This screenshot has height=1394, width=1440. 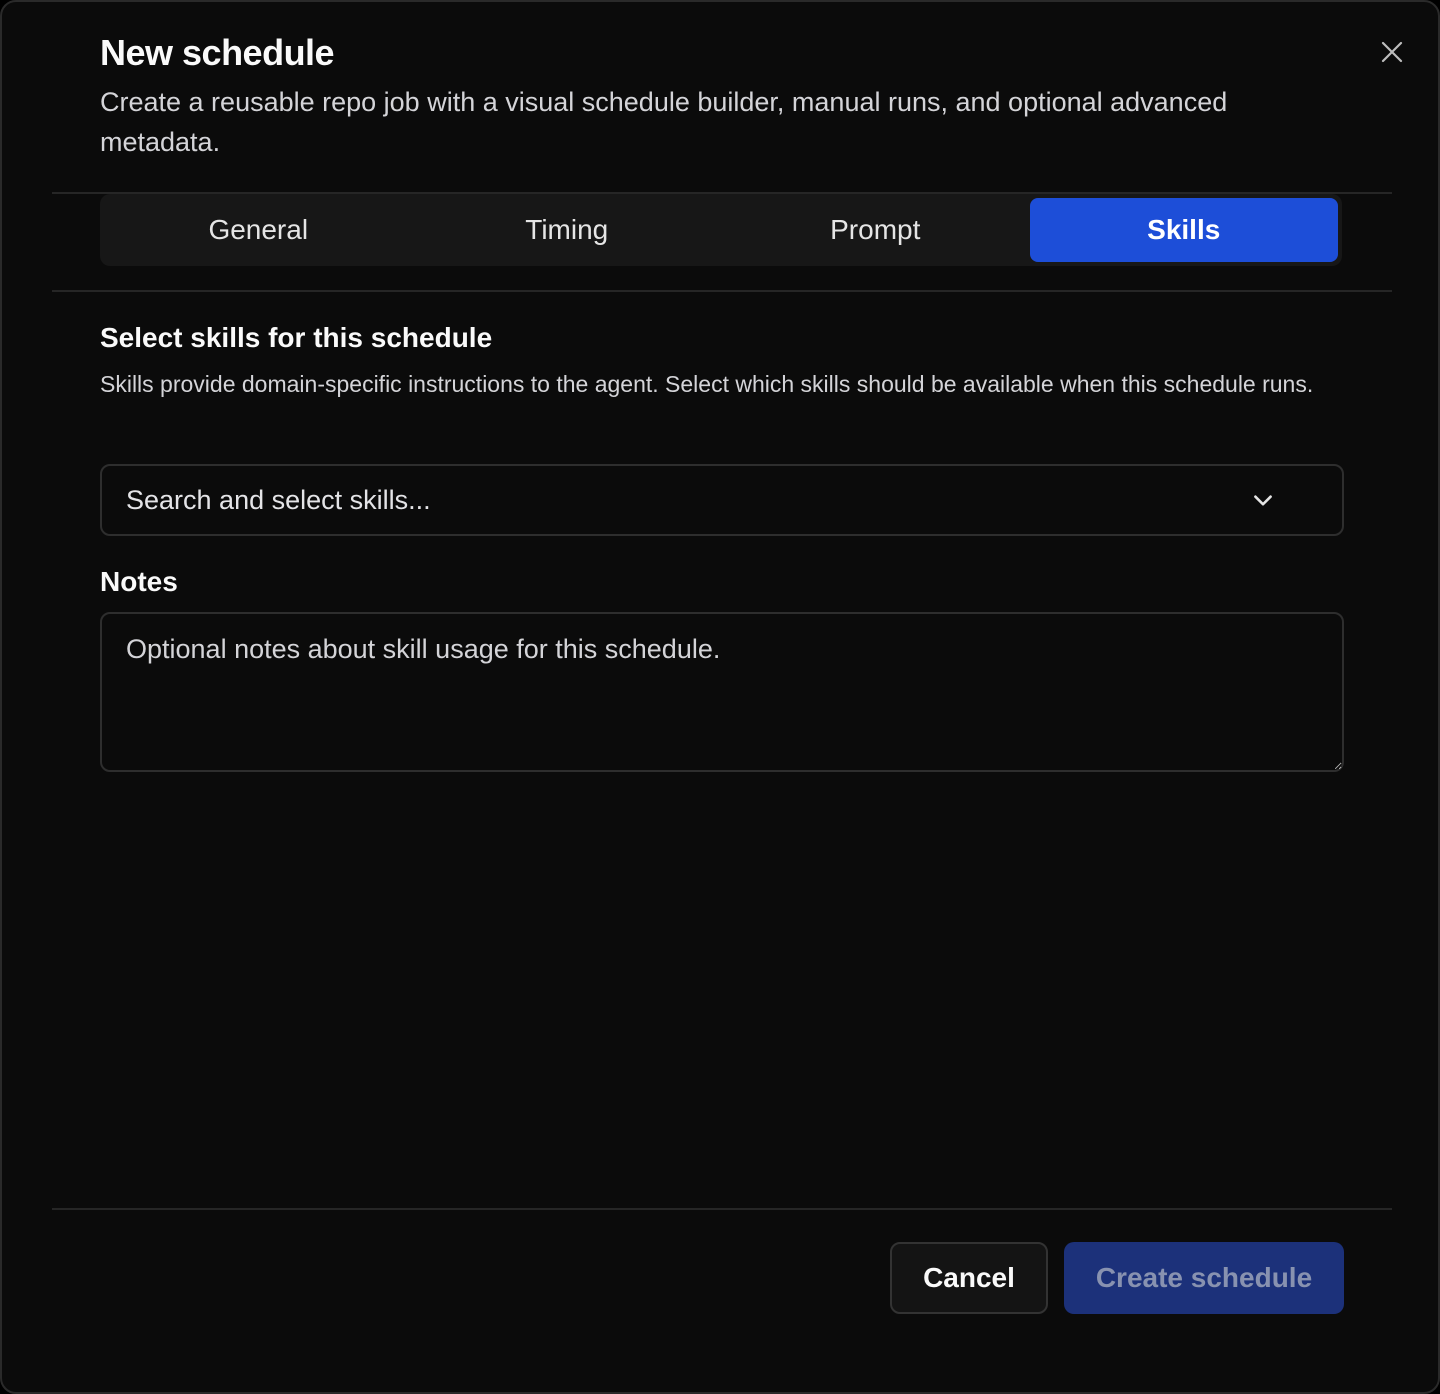 I want to click on notes-label: Notes, so click(x=139, y=581).